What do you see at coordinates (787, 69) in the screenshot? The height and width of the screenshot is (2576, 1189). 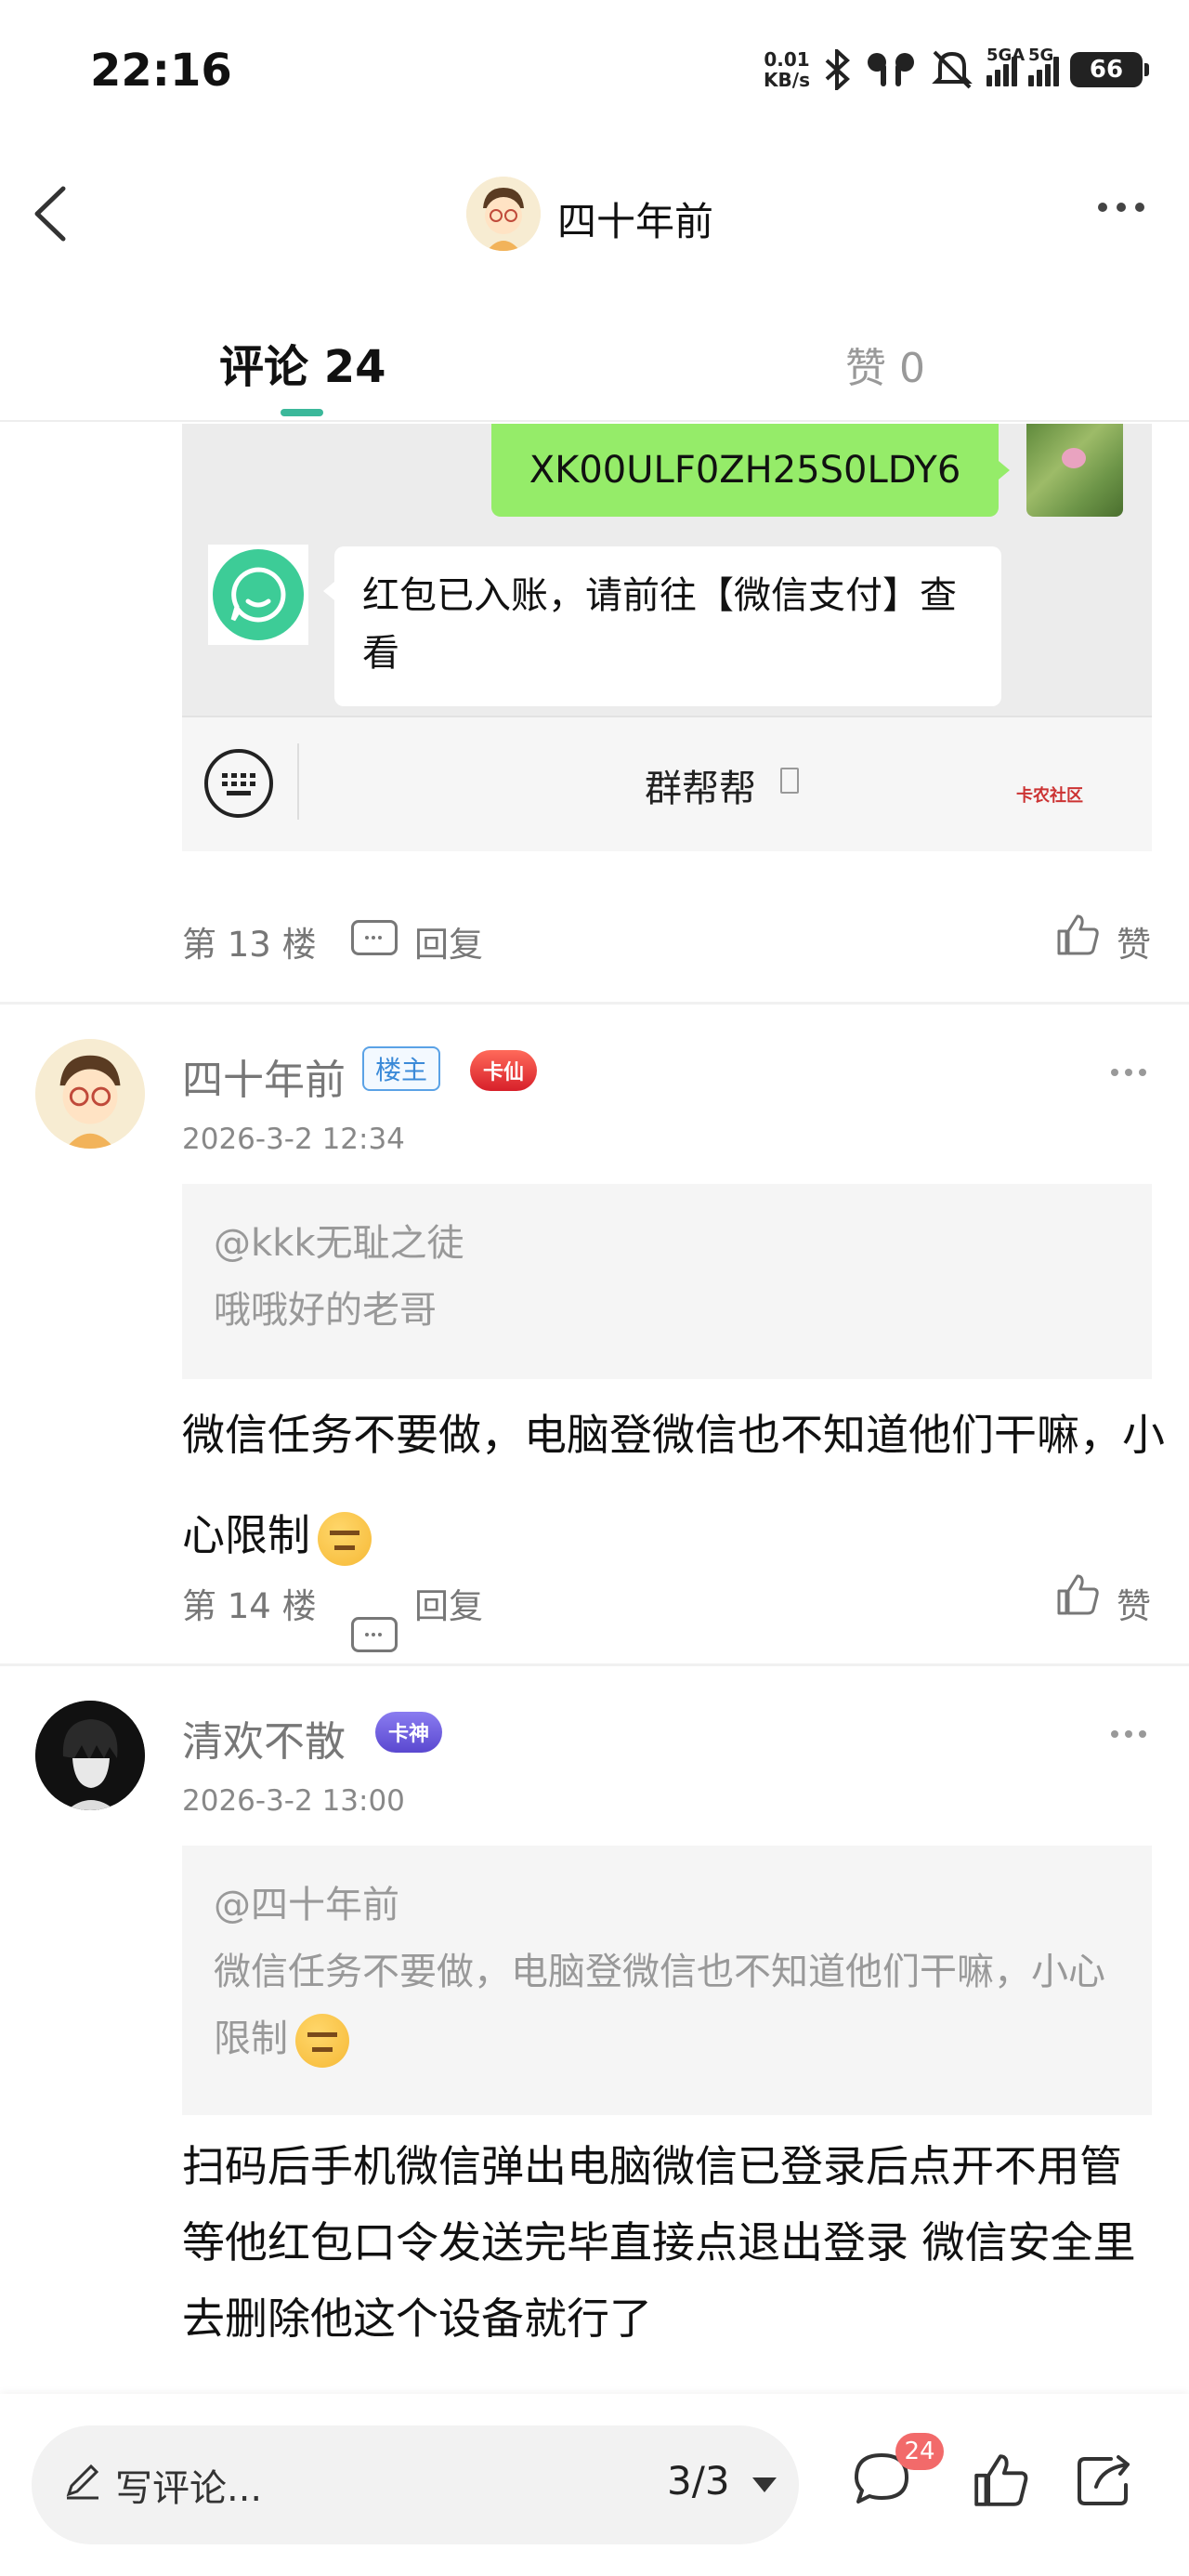 I see `network-speed: 0.01 KB/s` at bounding box center [787, 69].